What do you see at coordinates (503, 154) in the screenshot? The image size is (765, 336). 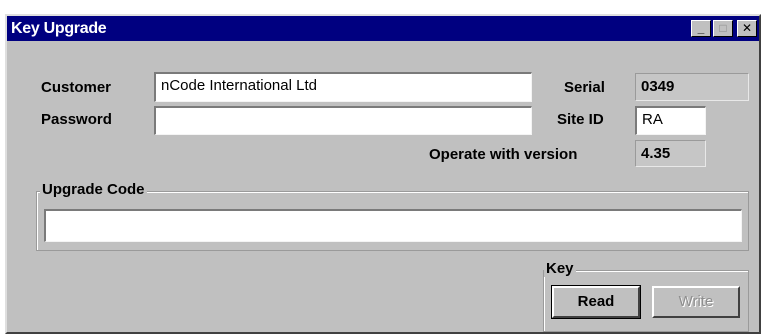 I see `version-label: Operate with version` at bounding box center [503, 154].